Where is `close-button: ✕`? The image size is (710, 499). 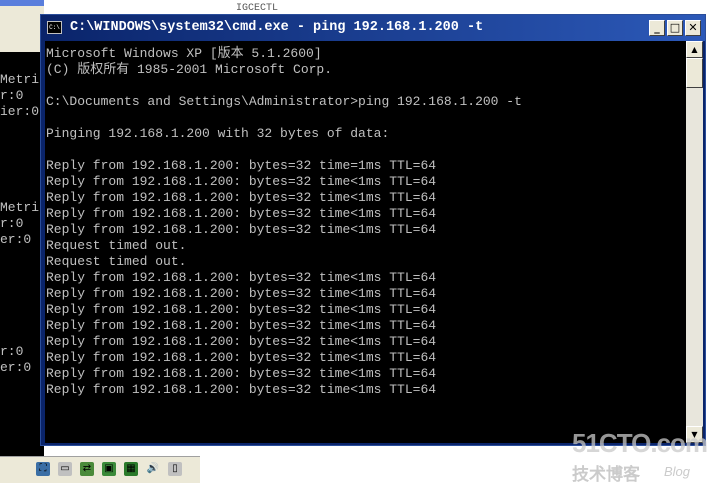
close-button: ✕ is located at coordinates (693, 28).